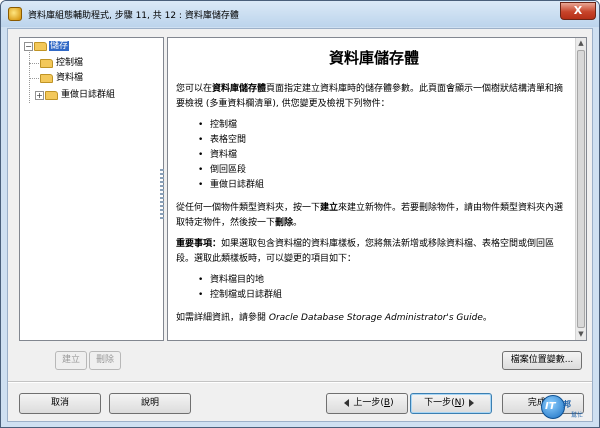  What do you see at coordinates (471, 402) in the screenshot?
I see `arrow-right-icon` at bounding box center [471, 402].